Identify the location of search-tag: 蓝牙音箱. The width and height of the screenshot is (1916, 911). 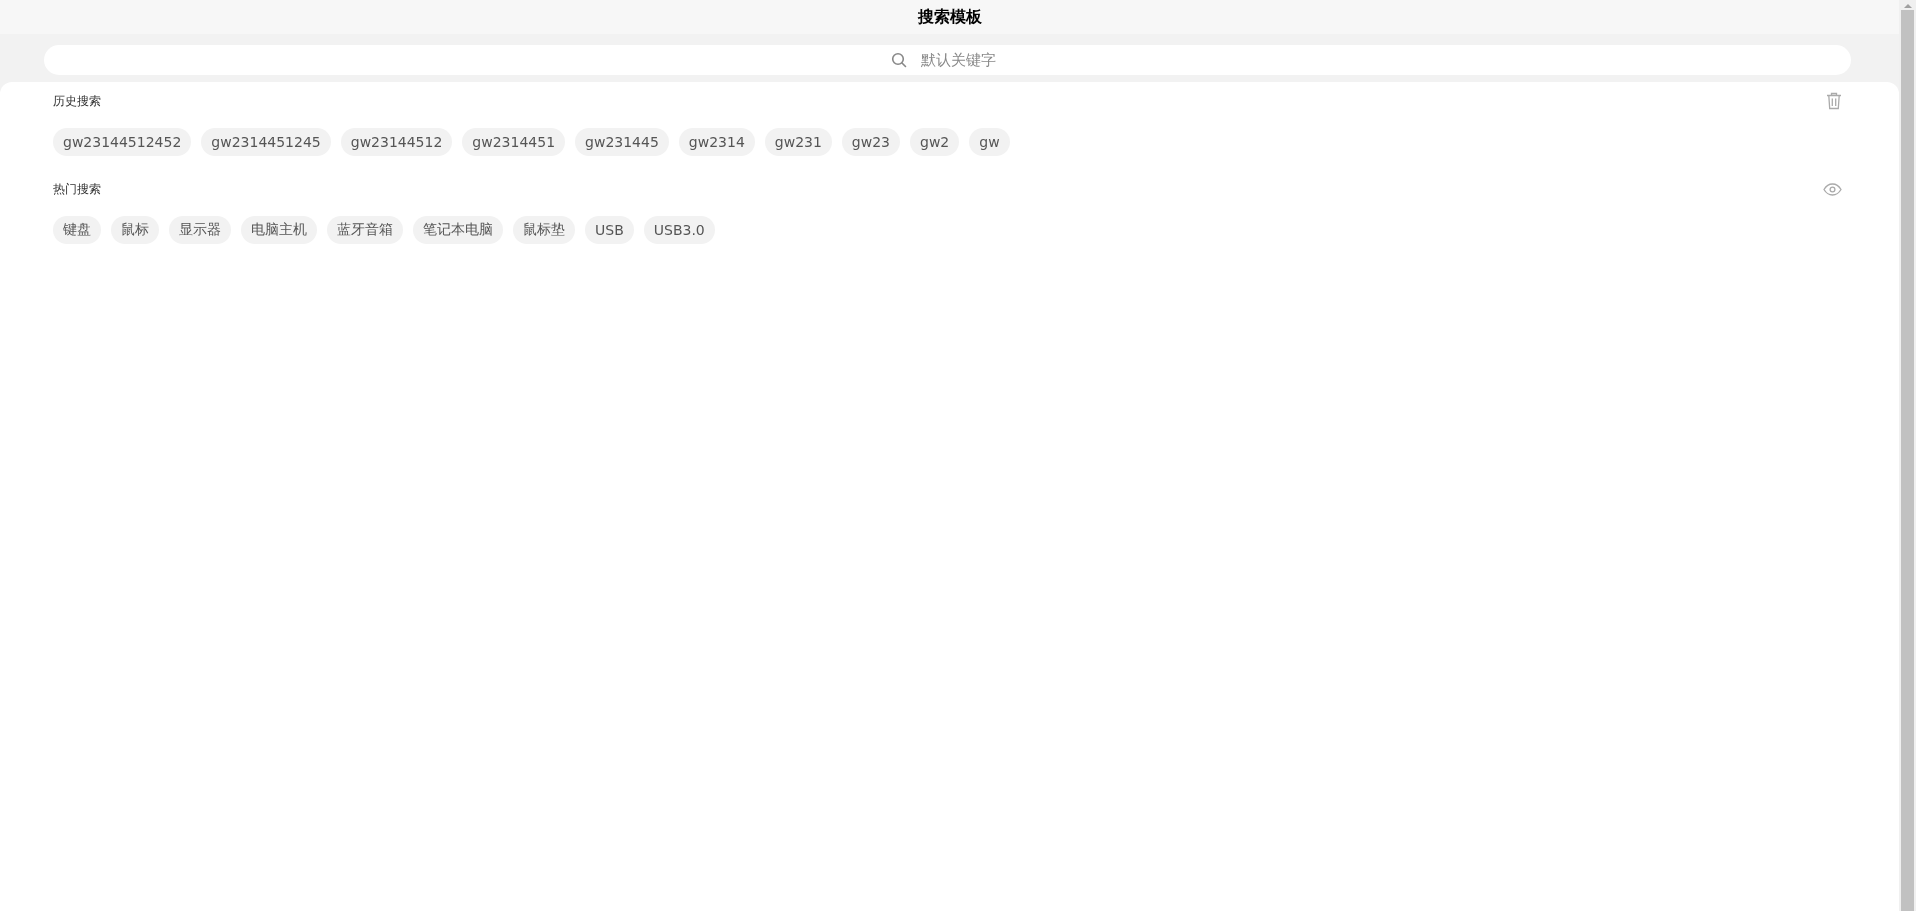
(365, 230).